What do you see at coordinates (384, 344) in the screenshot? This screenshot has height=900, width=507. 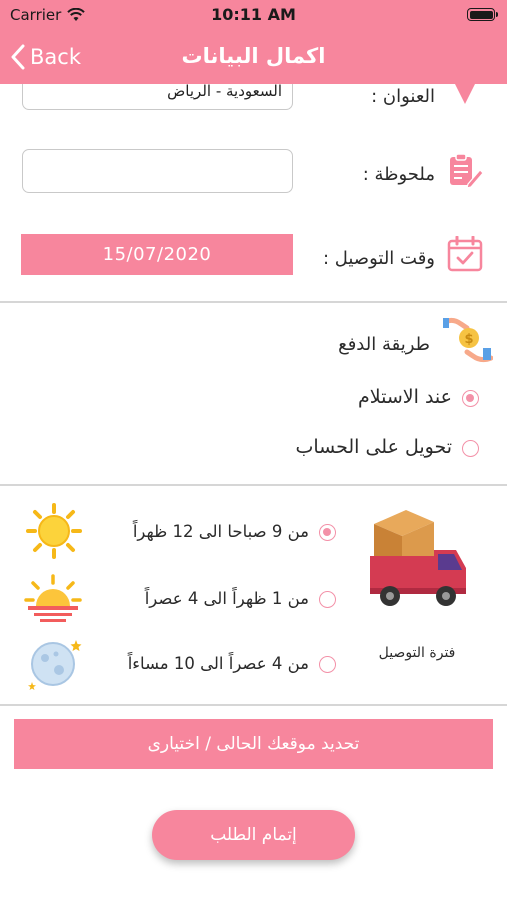 I see `payment-method-title: طريقة الدفع` at bounding box center [384, 344].